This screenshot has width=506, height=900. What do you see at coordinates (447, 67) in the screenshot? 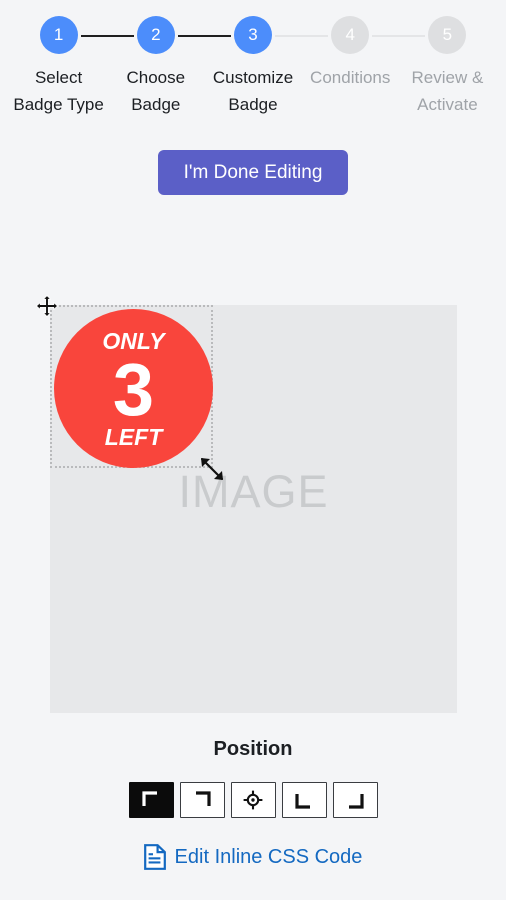
I see `stepper-step-5: 5 Review & Activate` at bounding box center [447, 67].